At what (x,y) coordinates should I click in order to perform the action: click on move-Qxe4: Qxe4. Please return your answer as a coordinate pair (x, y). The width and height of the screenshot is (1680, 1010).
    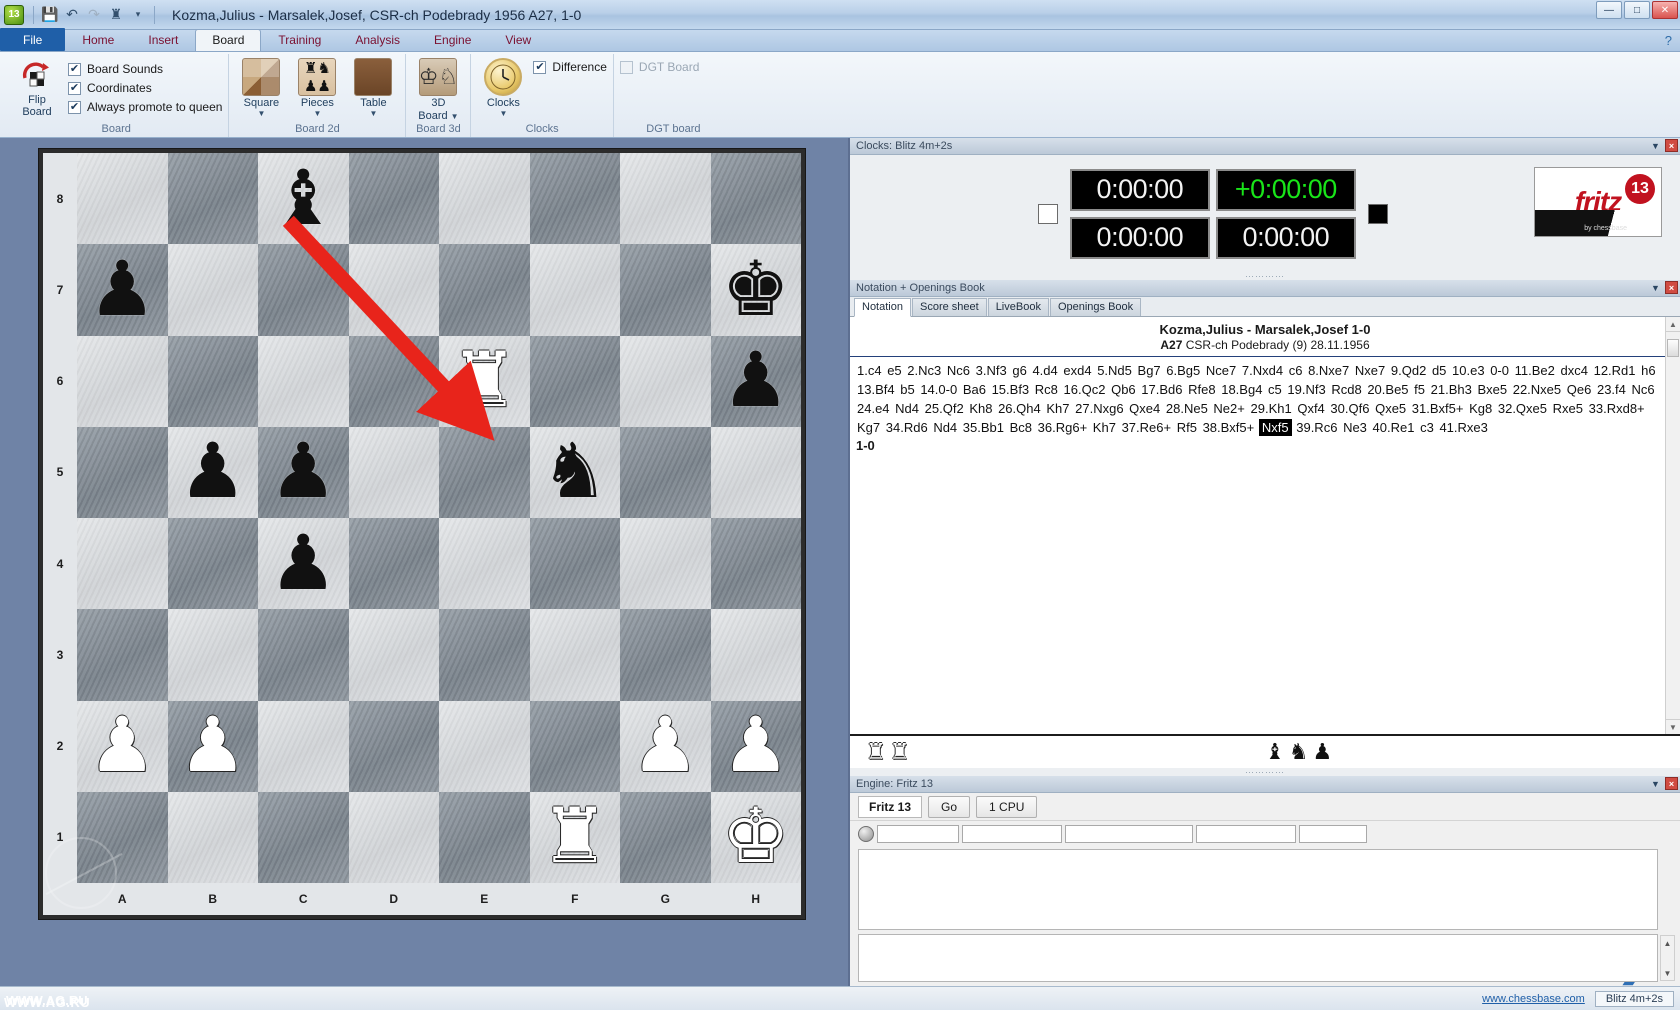
    Looking at the image, I should click on (1144, 408).